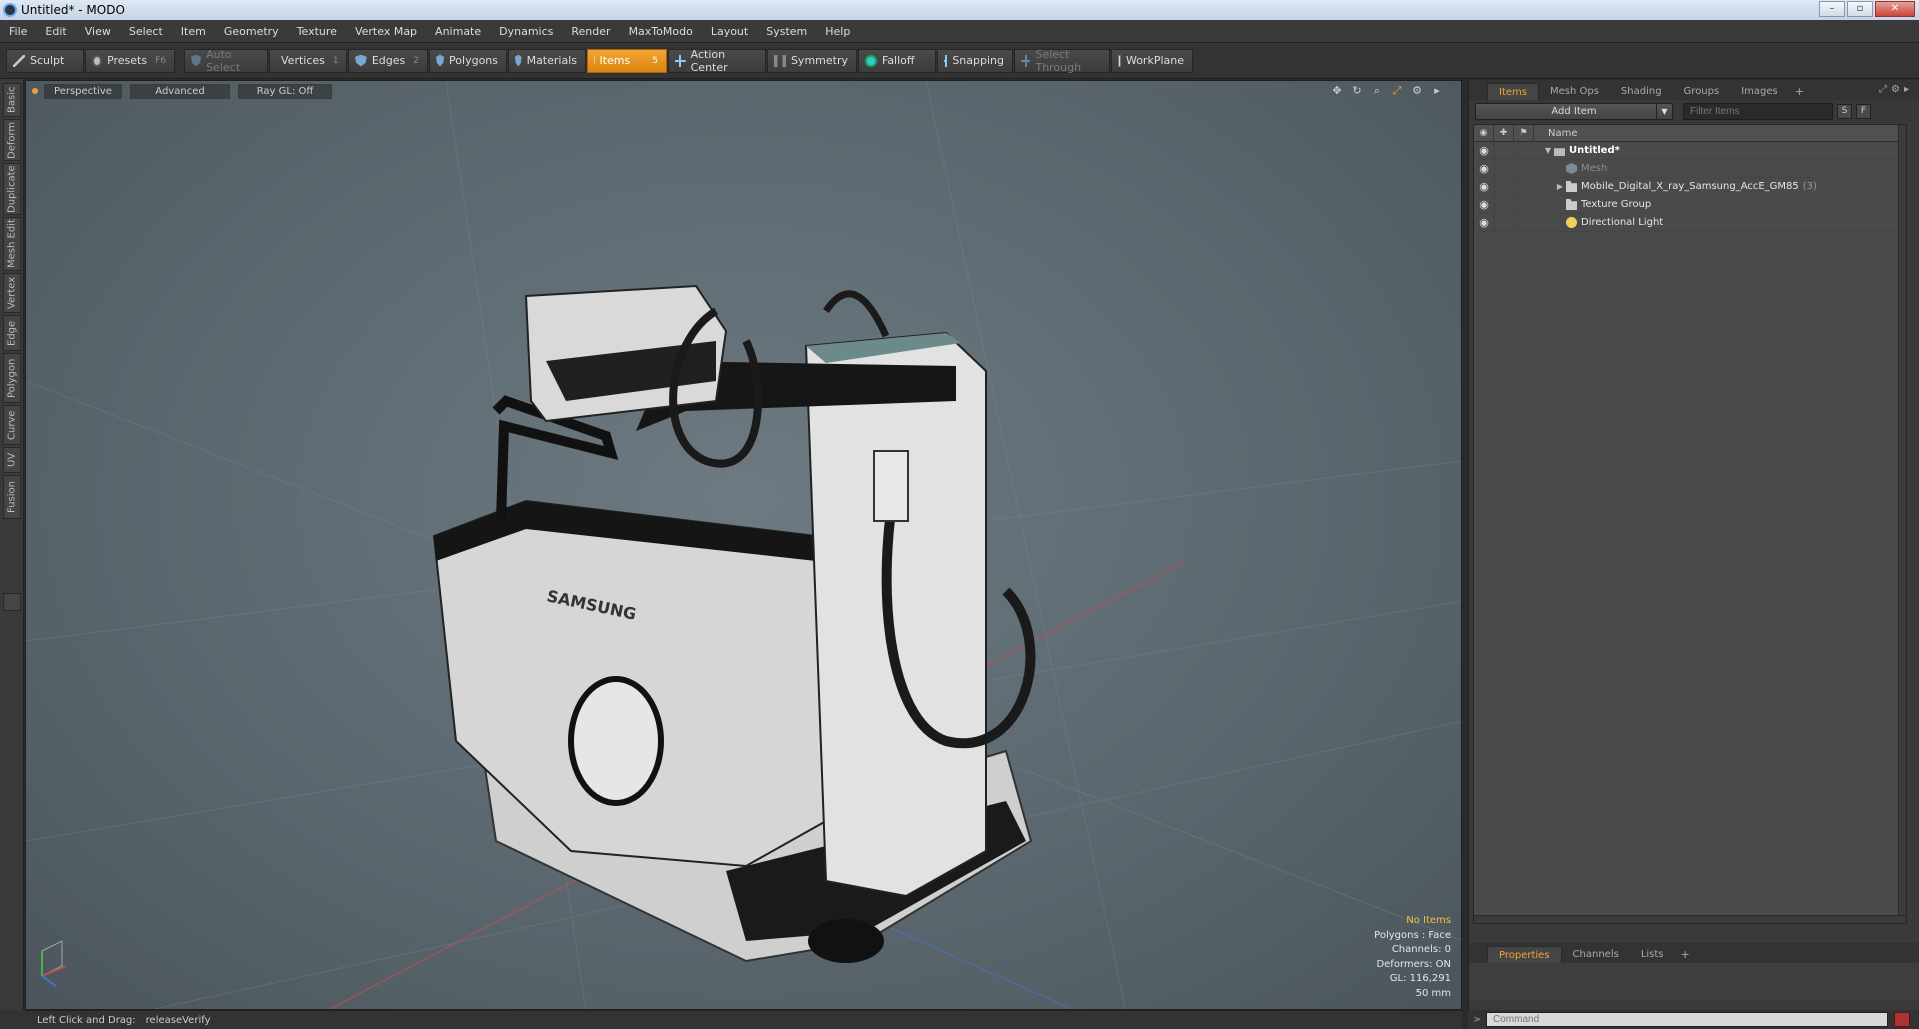 The height and width of the screenshot is (1029, 1919). What do you see at coordinates (308, 60) in the screenshot?
I see `vertices-button: Vertices 1` at bounding box center [308, 60].